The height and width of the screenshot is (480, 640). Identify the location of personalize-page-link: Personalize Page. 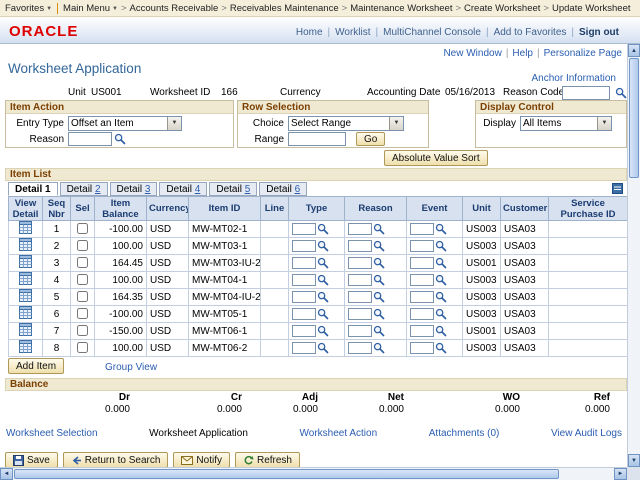
(583, 53).